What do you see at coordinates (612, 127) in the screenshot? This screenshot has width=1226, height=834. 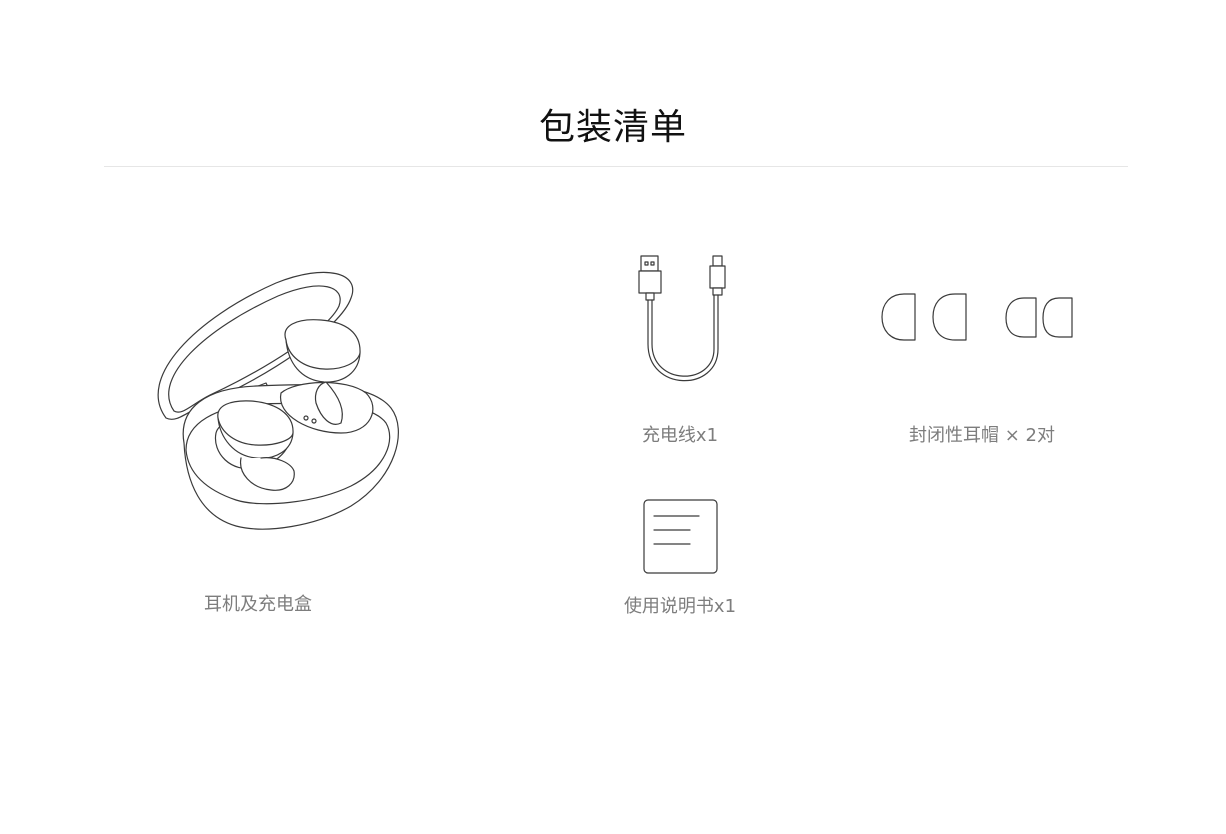 I see `page-title: 包装清单` at bounding box center [612, 127].